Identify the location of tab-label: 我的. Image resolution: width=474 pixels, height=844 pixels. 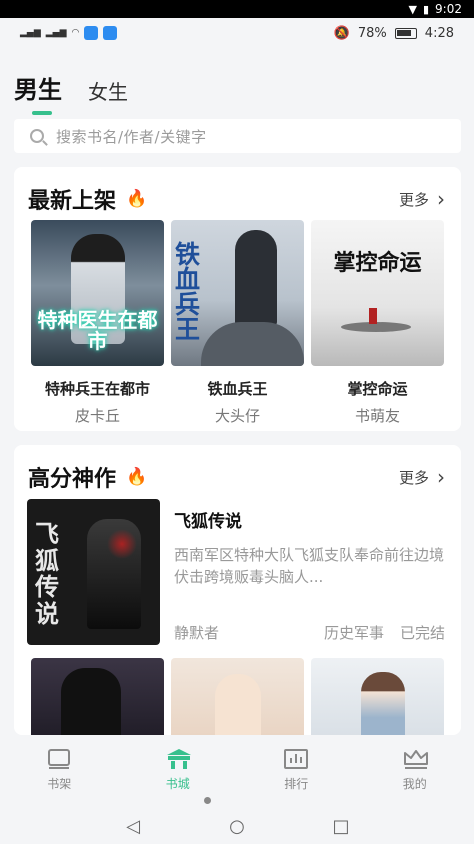
(414, 784).